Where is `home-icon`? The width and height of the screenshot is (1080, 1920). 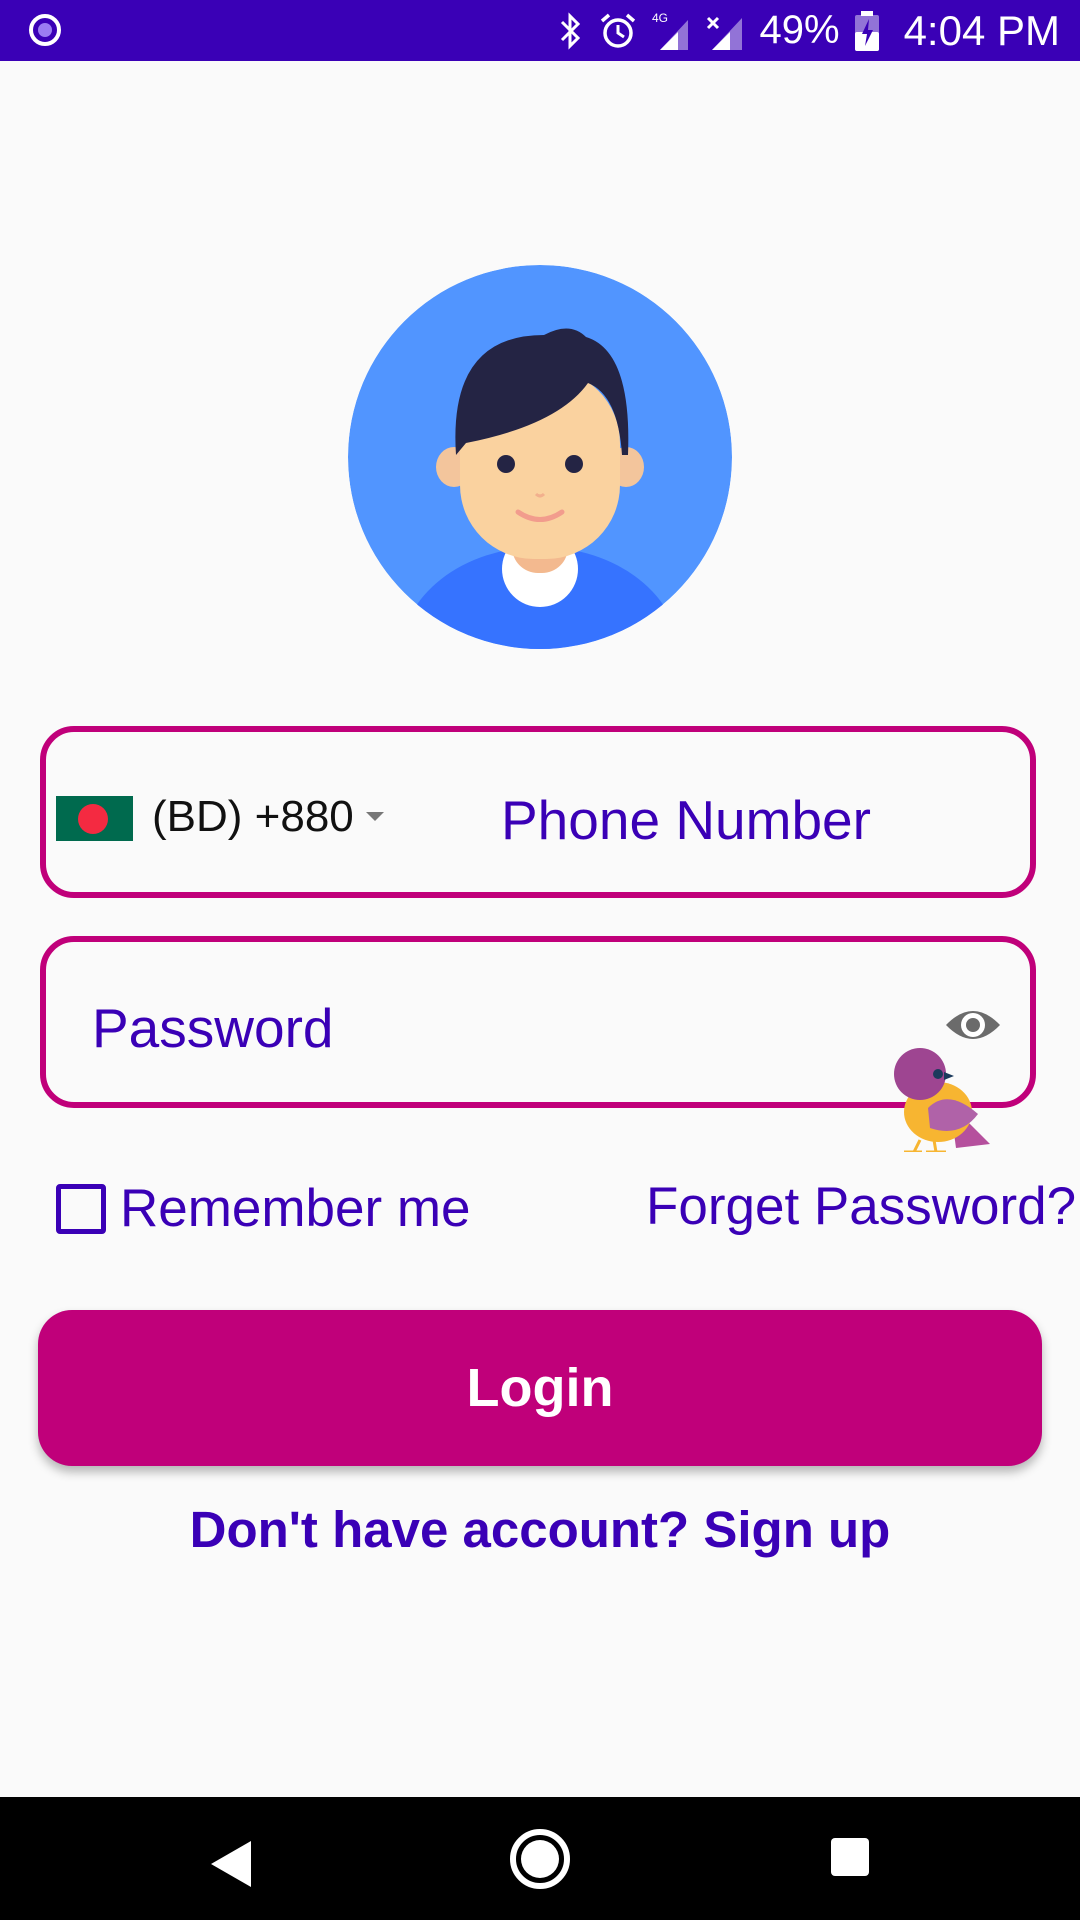
home-icon is located at coordinates (540, 1859).